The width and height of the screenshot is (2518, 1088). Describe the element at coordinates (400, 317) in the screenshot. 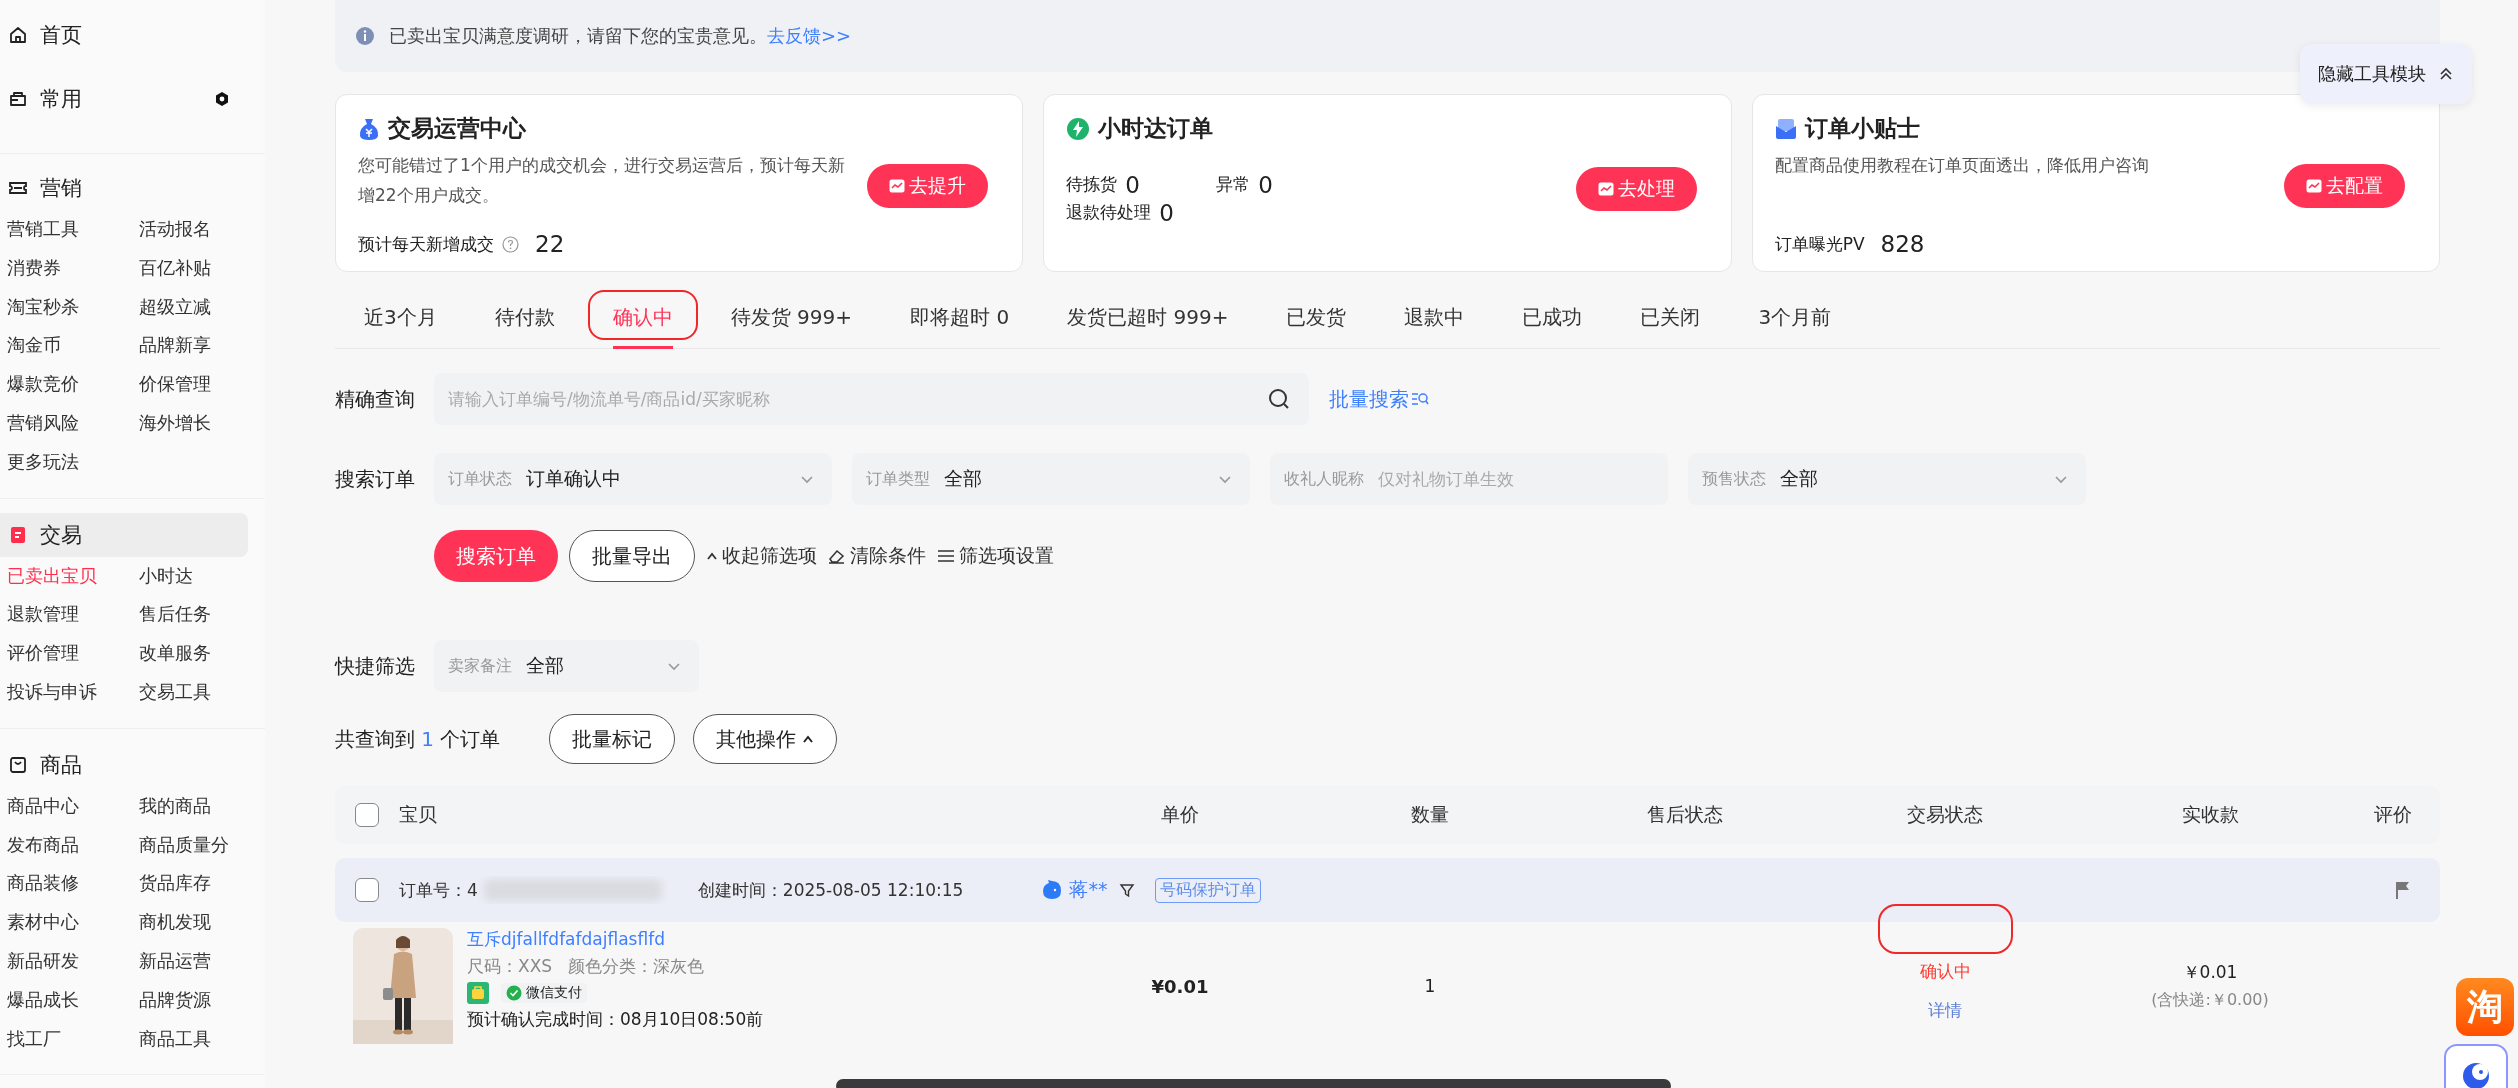

I see `order-tab: 近3个月` at that location.